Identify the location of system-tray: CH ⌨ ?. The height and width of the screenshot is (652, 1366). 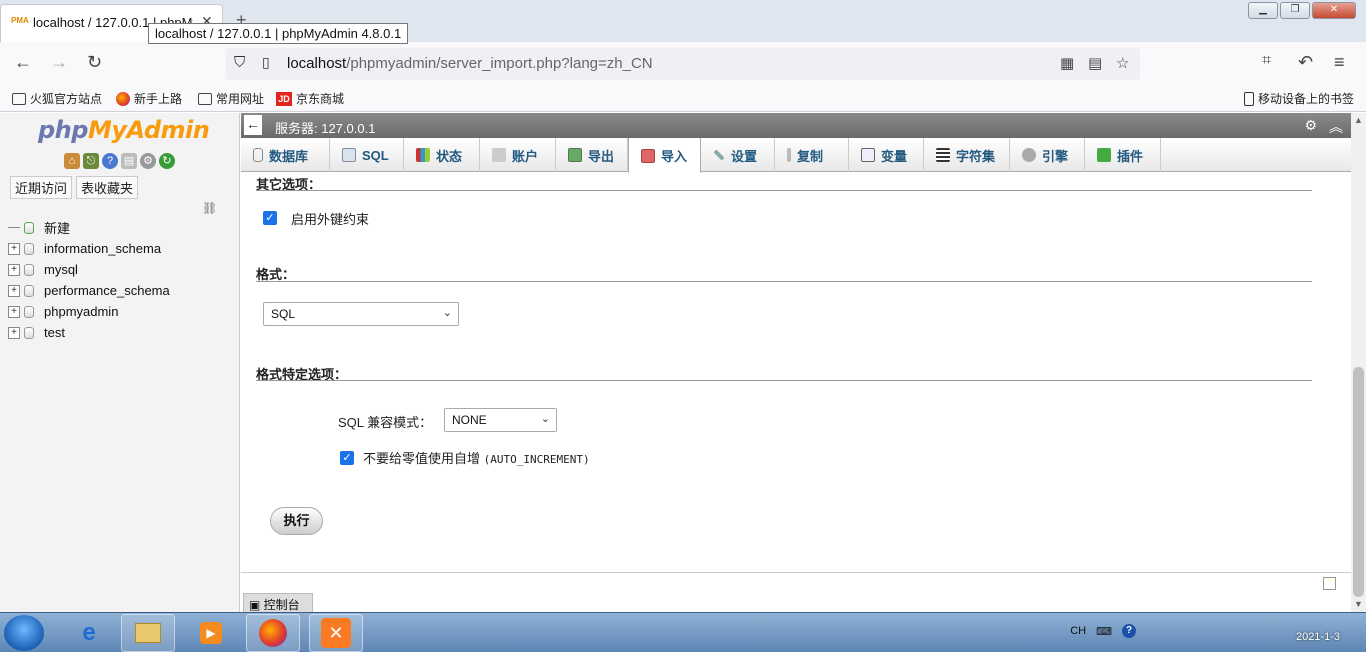
(1103, 631).